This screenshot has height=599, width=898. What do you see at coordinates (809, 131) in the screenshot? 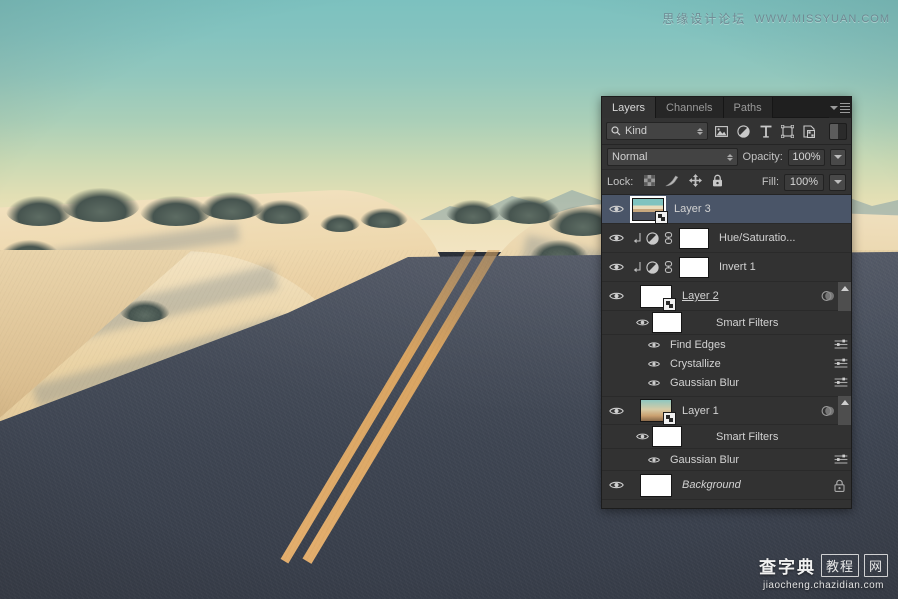
I see `smart-object-filter-icon` at bounding box center [809, 131].